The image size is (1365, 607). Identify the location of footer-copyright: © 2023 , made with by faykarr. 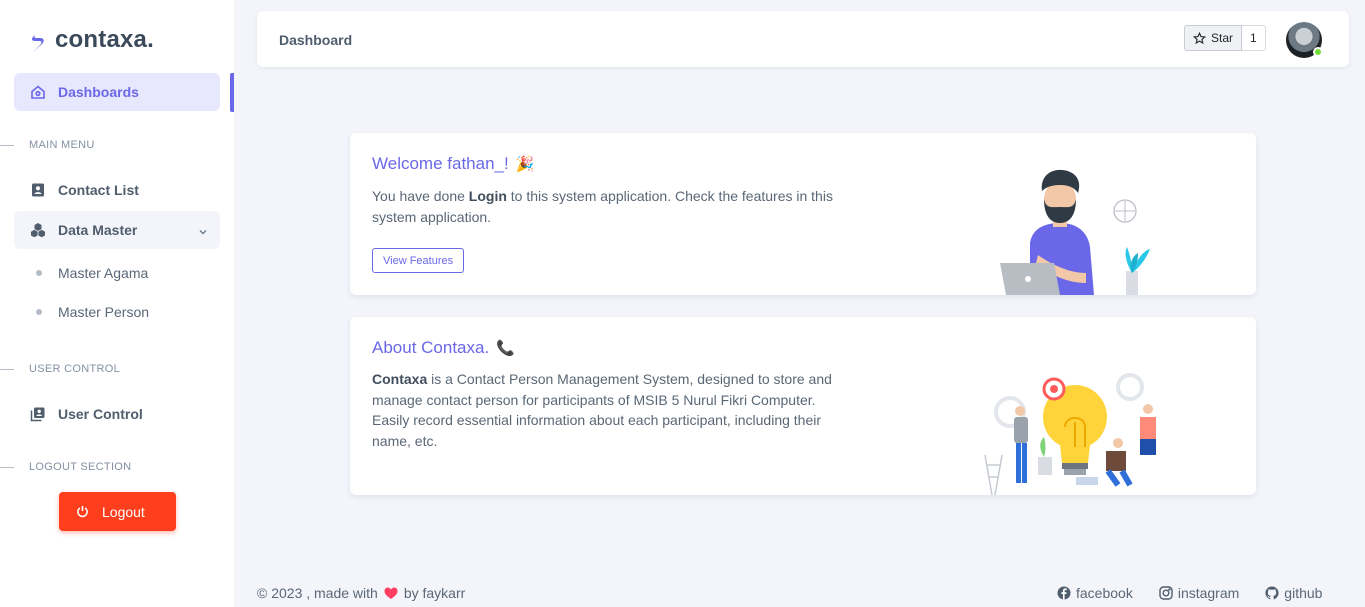
(361, 593).